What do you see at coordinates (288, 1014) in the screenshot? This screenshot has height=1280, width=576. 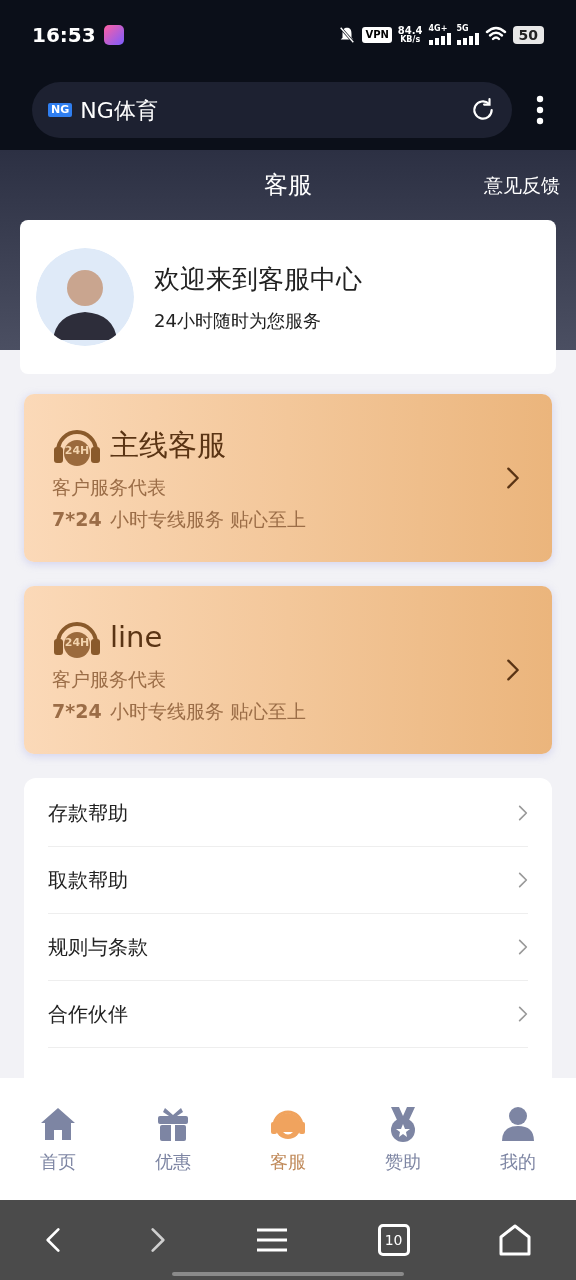 I see `help-item: 合作伙伴` at bounding box center [288, 1014].